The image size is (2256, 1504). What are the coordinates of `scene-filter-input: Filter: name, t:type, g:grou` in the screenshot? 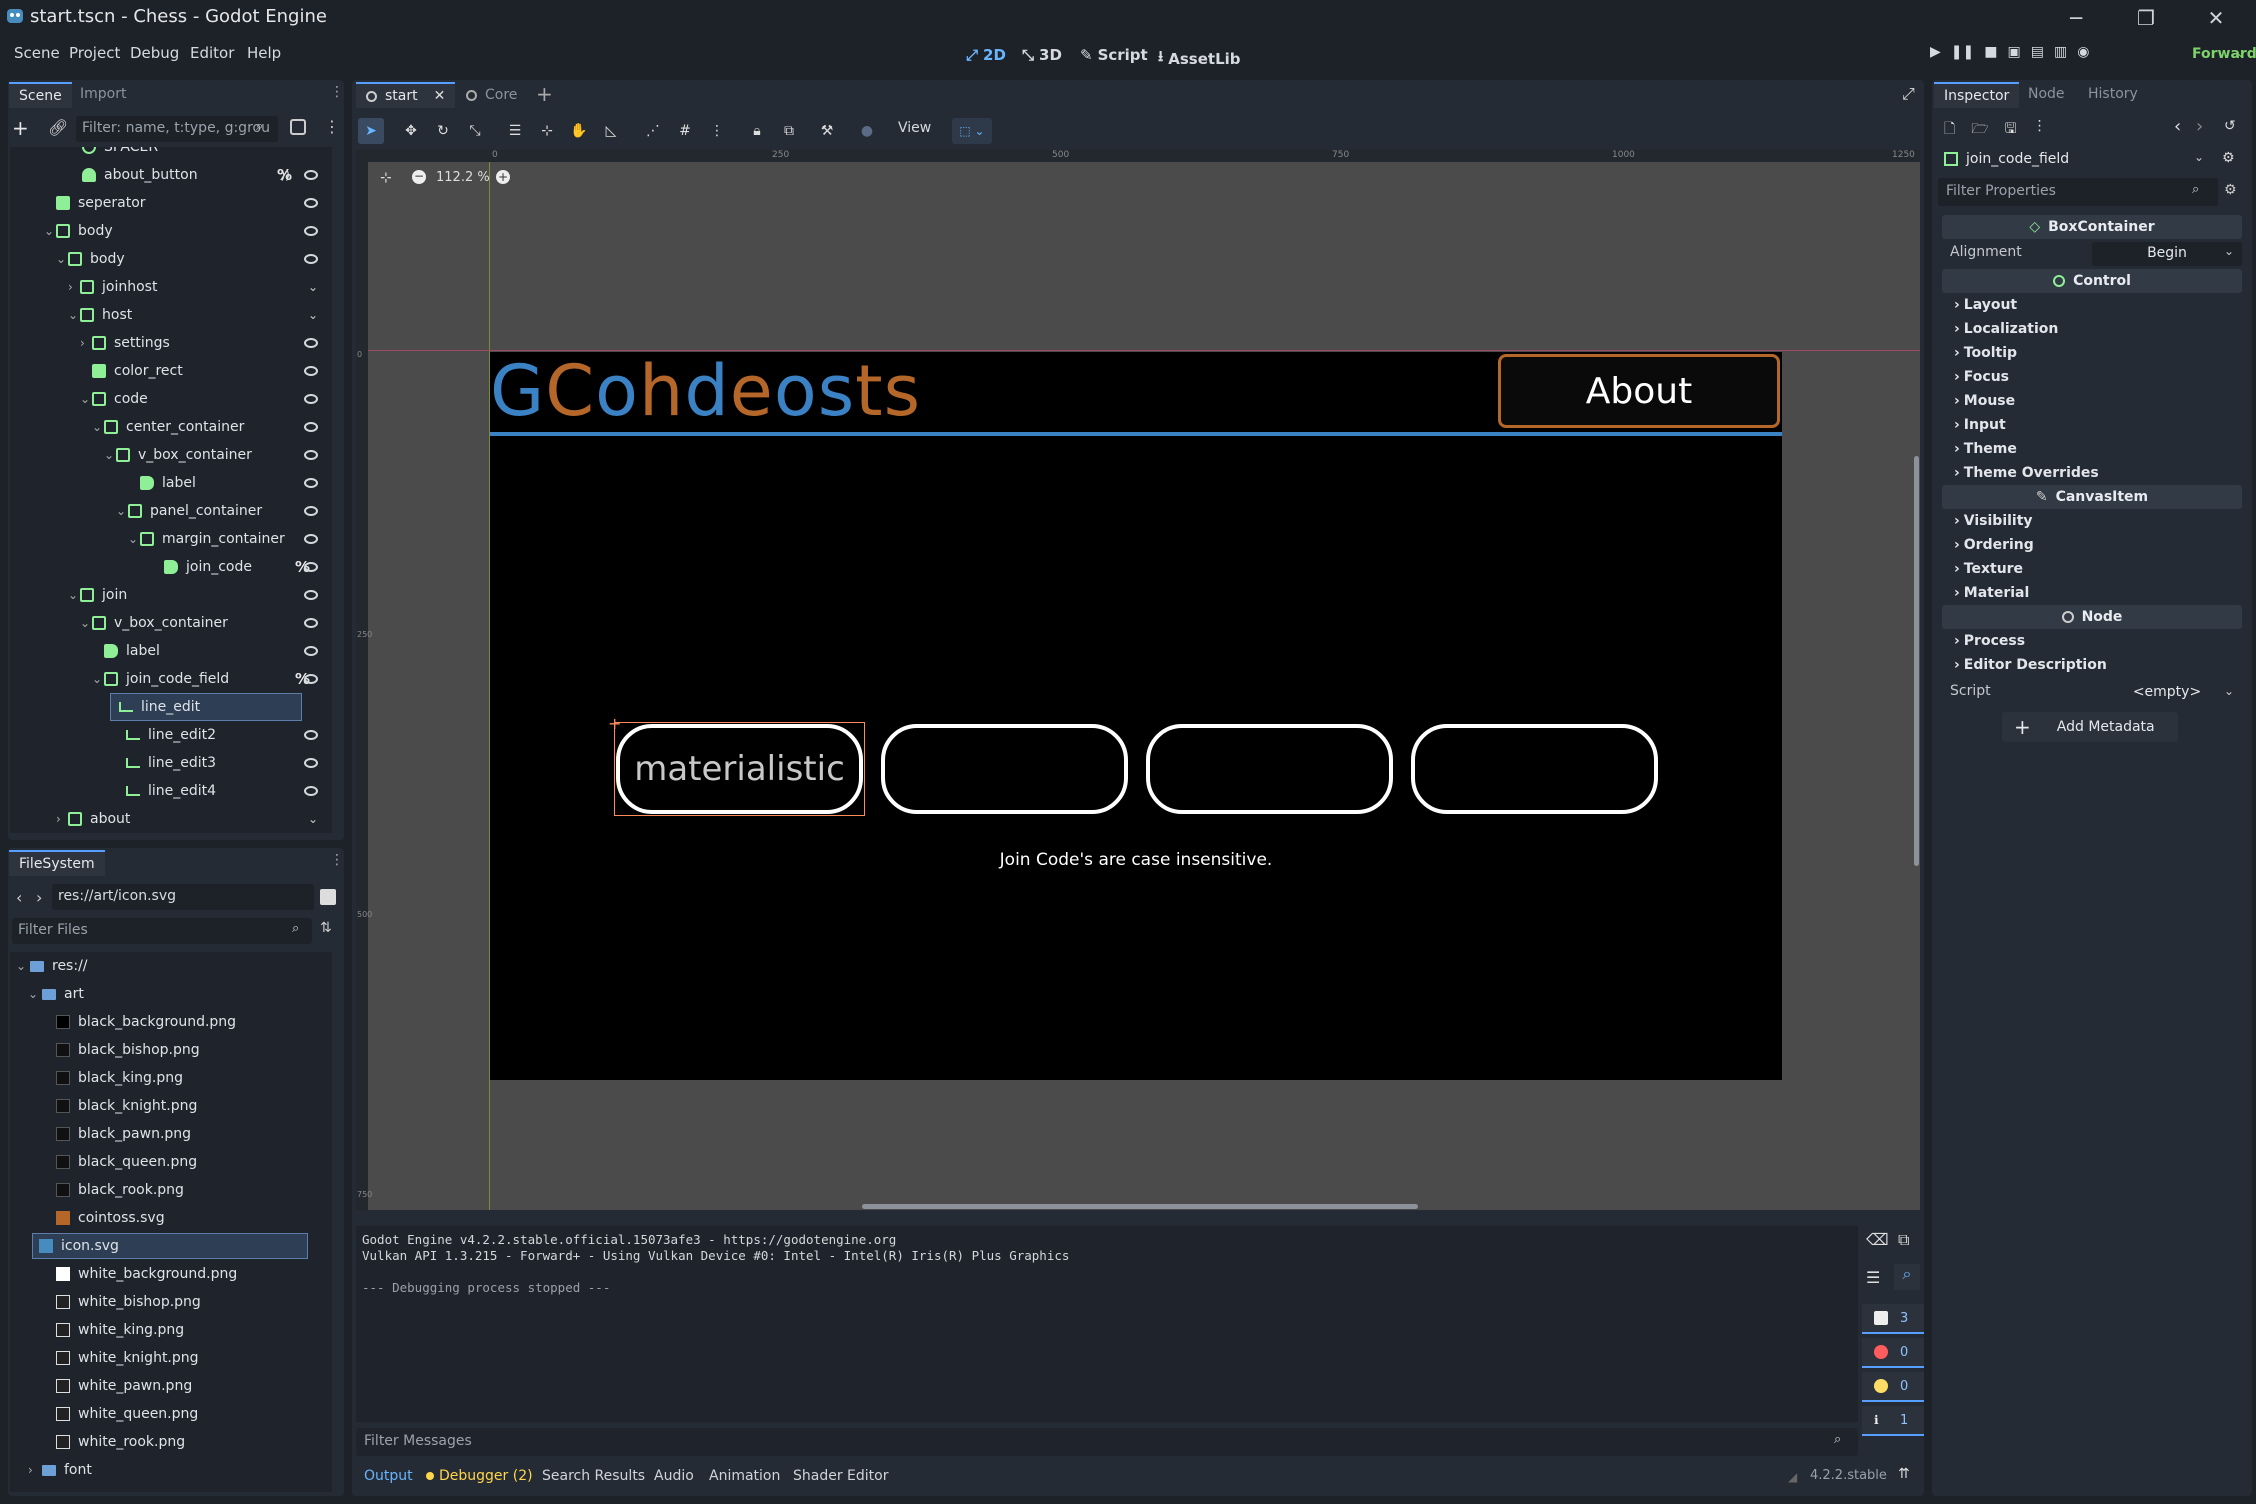 It's located at (177, 129).